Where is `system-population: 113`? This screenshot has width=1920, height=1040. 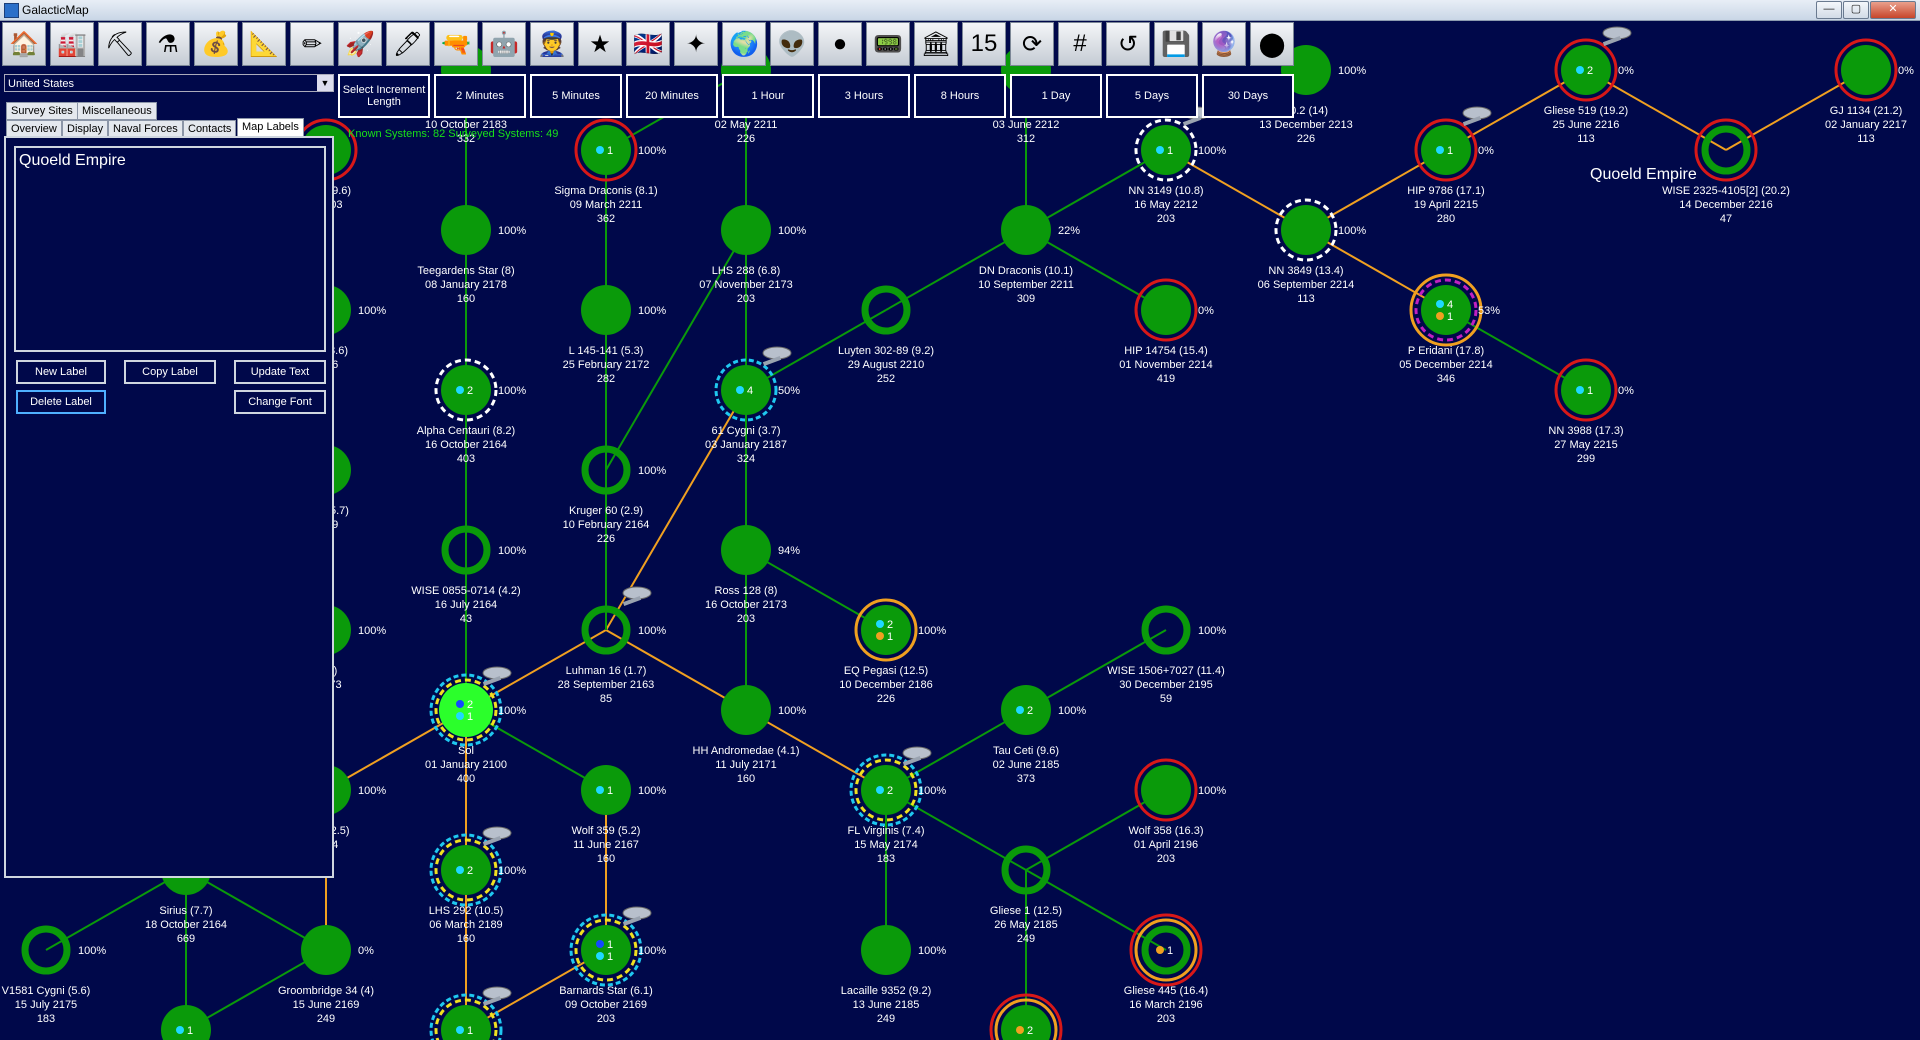
system-population: 113 is located at coordinates (1866, 139).